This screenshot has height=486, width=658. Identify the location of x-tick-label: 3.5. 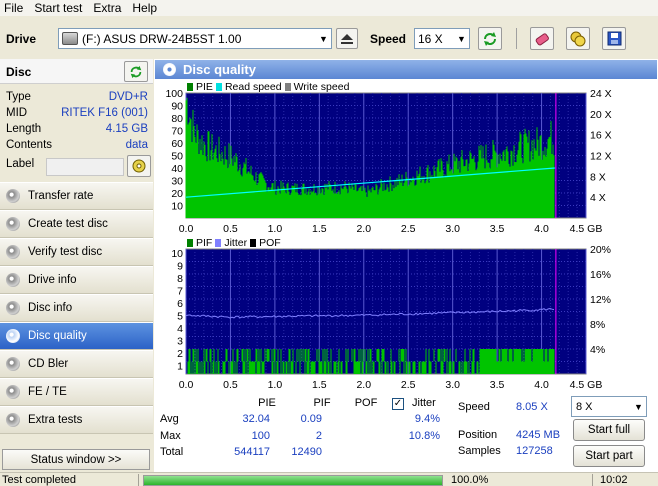
(497, 385).